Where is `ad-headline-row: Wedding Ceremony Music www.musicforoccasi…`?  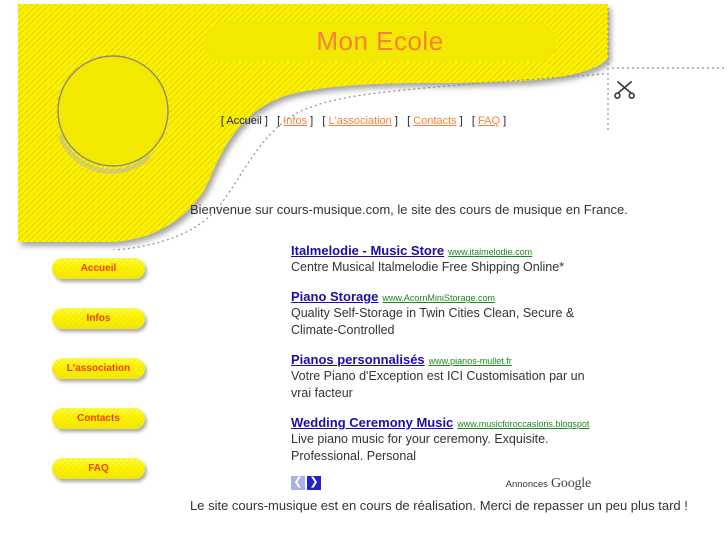 ad-headline-row: Wedding Ceremony Music www.musicforoccasi… is located at coordinates (441, 422).